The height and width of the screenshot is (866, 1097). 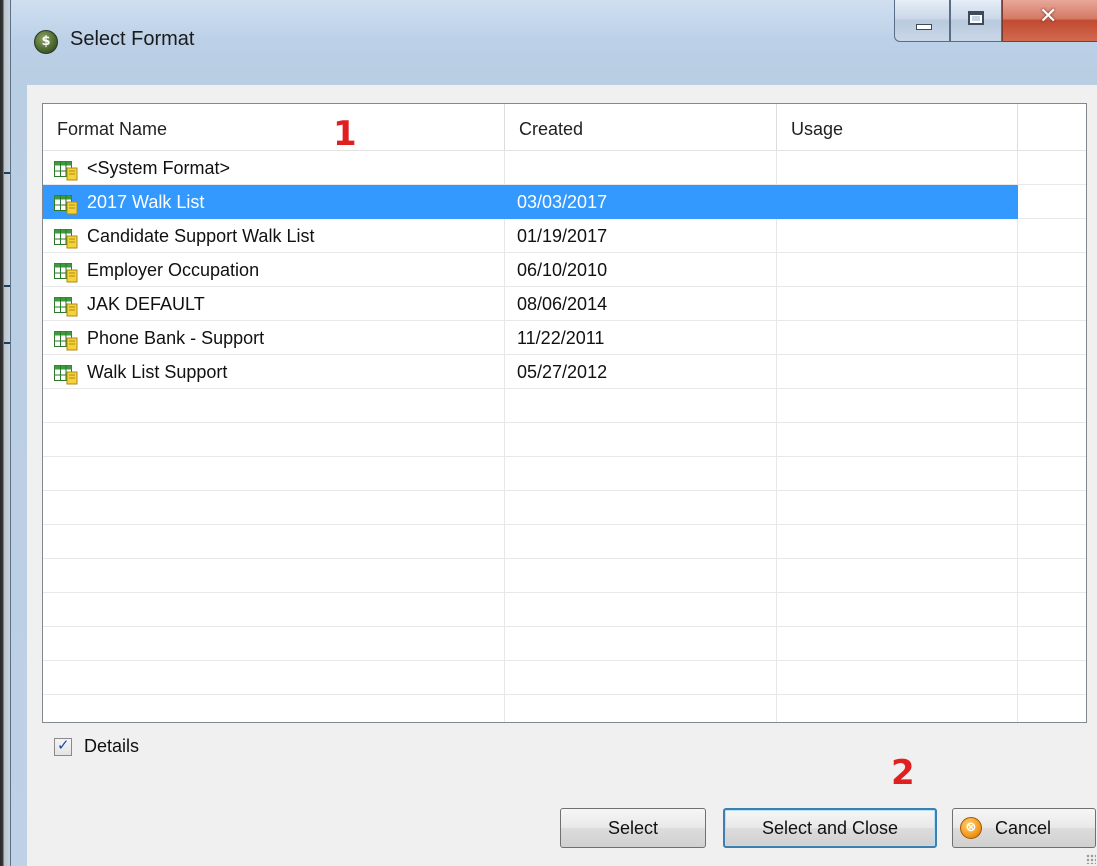 I want to click on table-row: Walk List Support 05/27/2012, so click(x=564, y=372).